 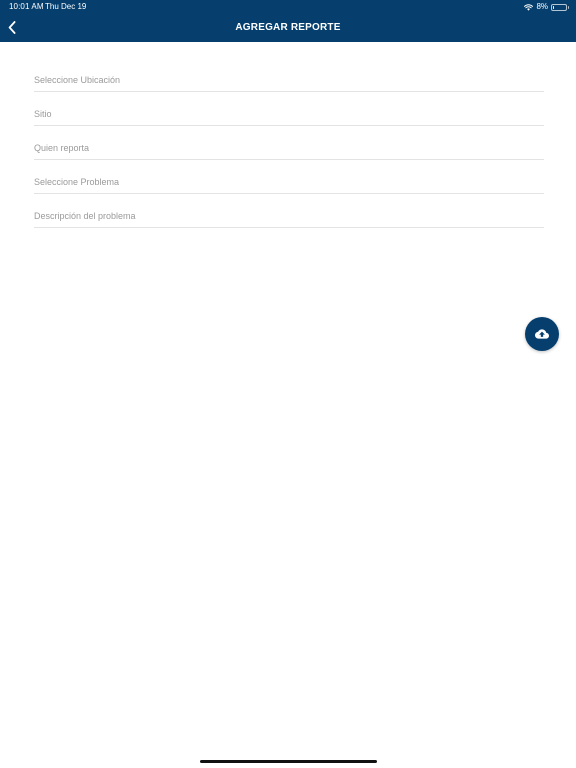 I want to click on reporter-field-row, so click(x=289, y=143).